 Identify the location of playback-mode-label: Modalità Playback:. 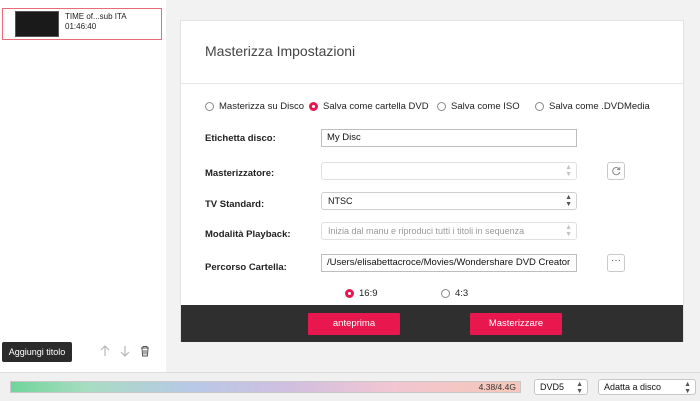
(248, 234).